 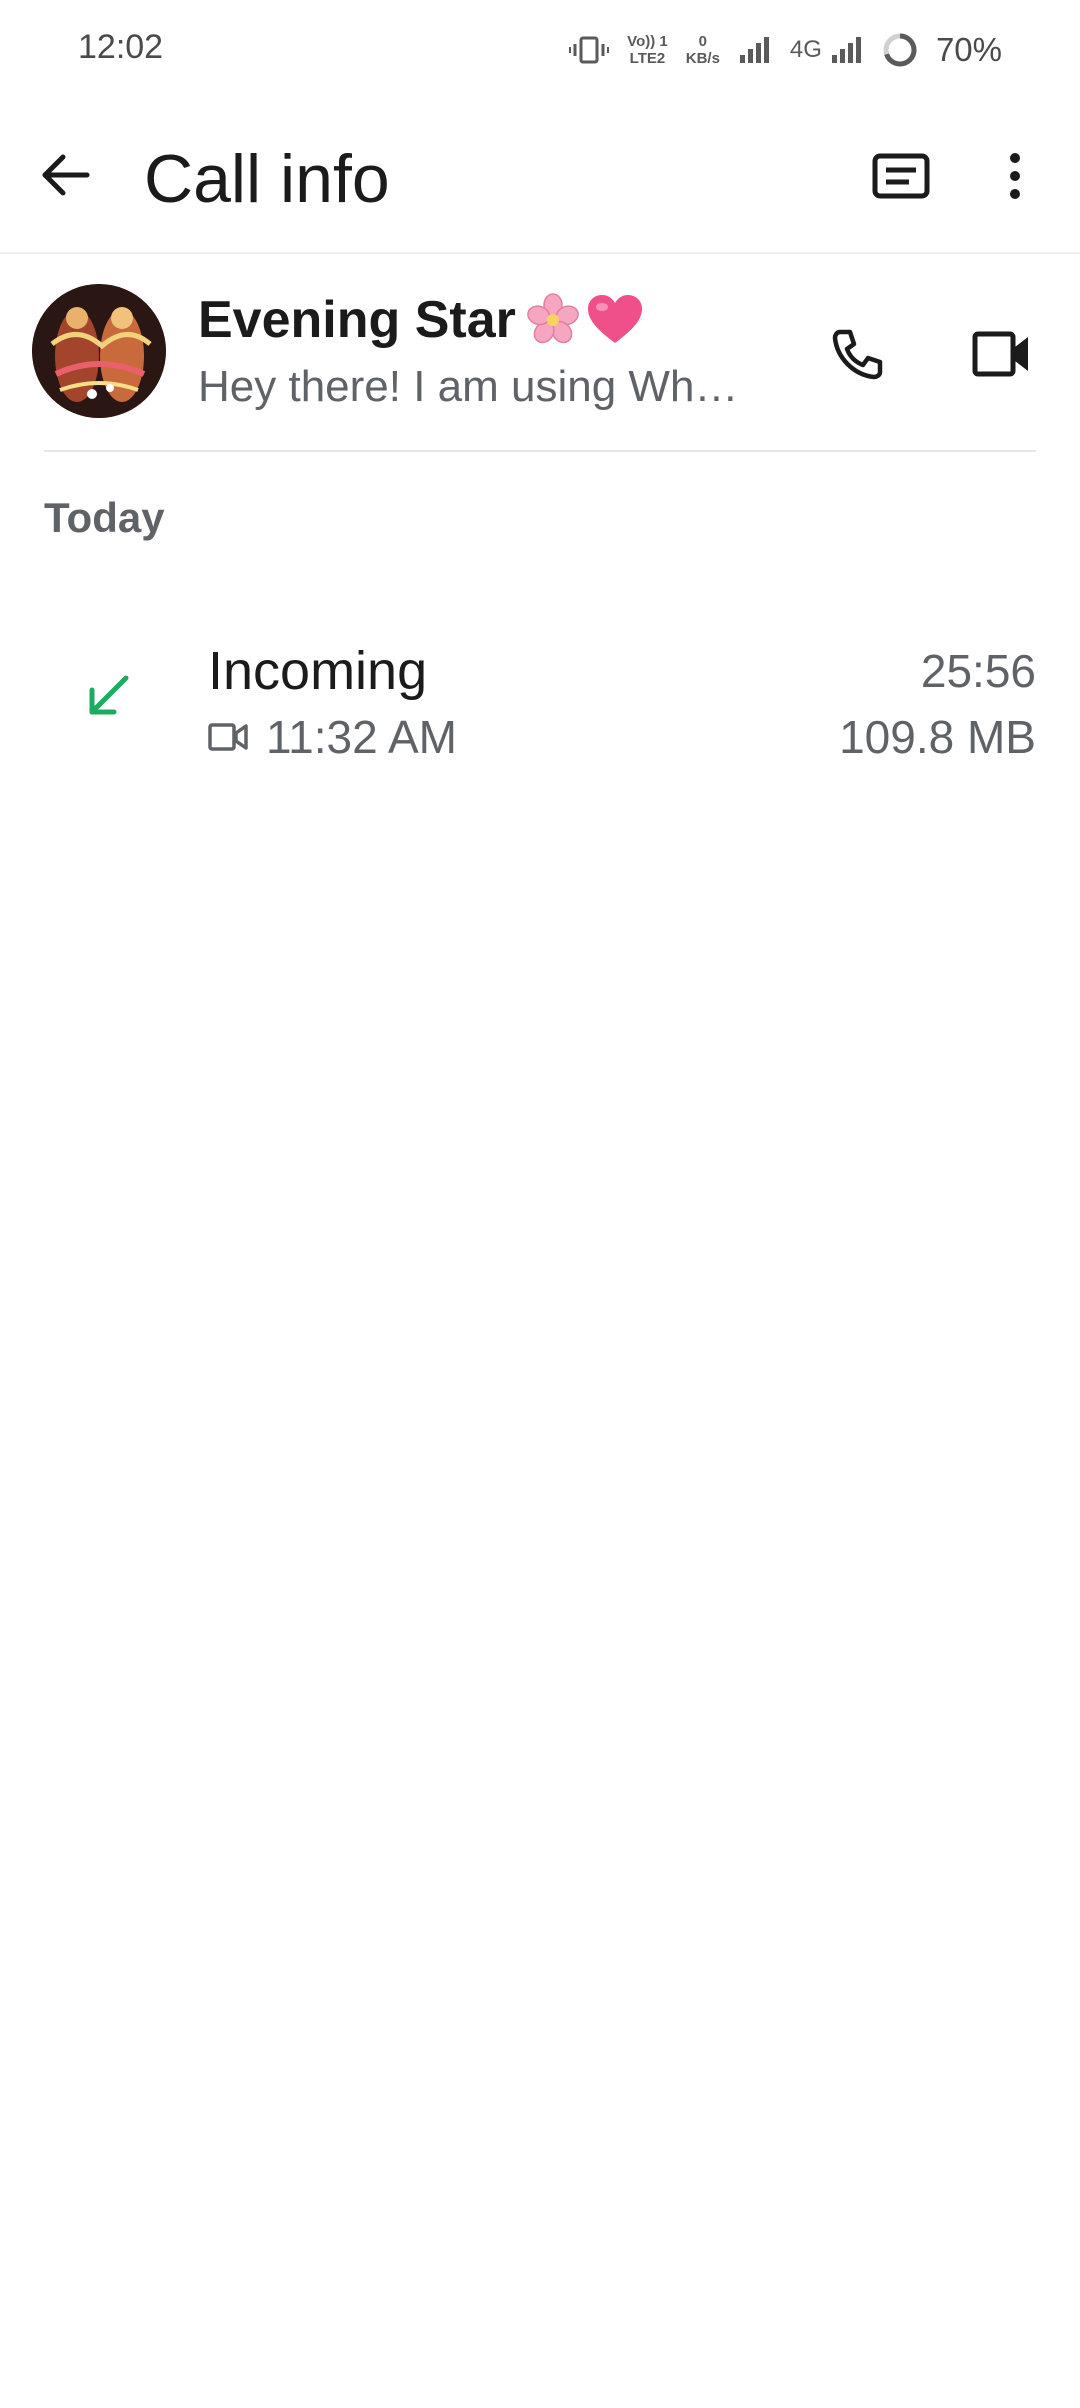 I want to click on divider, so click(x=540, y=451).